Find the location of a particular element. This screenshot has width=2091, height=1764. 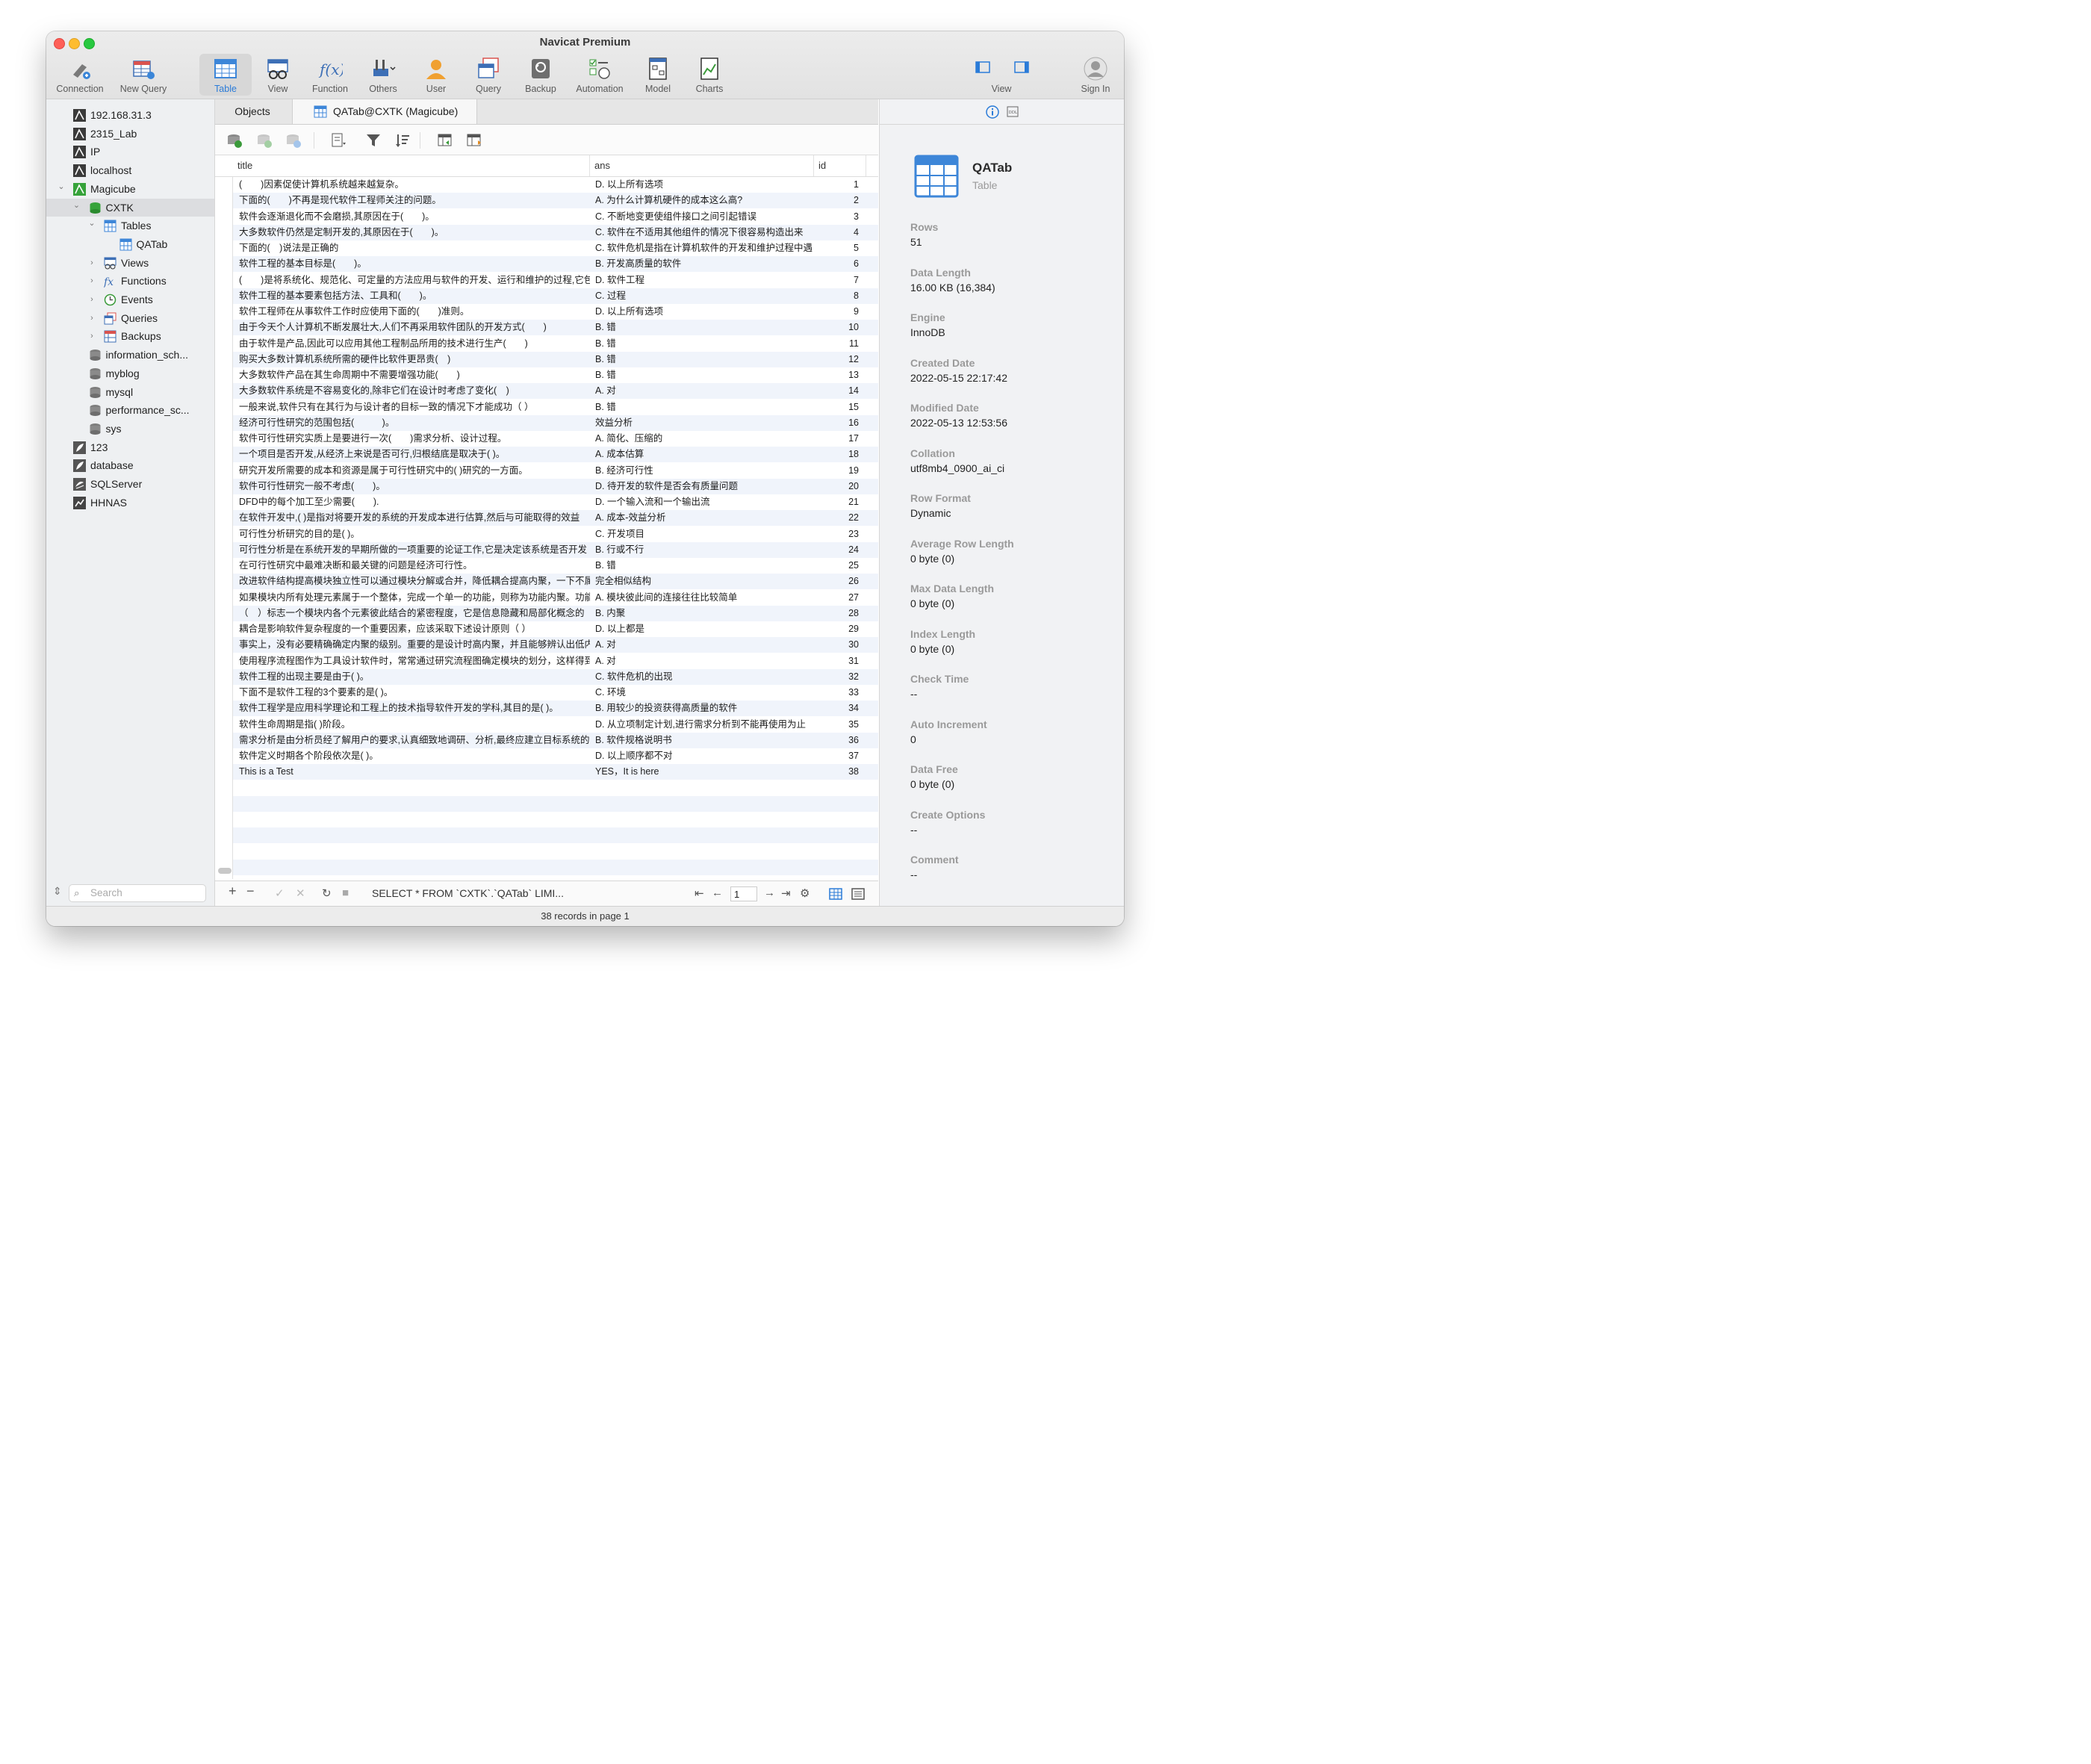

sidebar-item-queries: › Queries is located at coordinates (130, 318).